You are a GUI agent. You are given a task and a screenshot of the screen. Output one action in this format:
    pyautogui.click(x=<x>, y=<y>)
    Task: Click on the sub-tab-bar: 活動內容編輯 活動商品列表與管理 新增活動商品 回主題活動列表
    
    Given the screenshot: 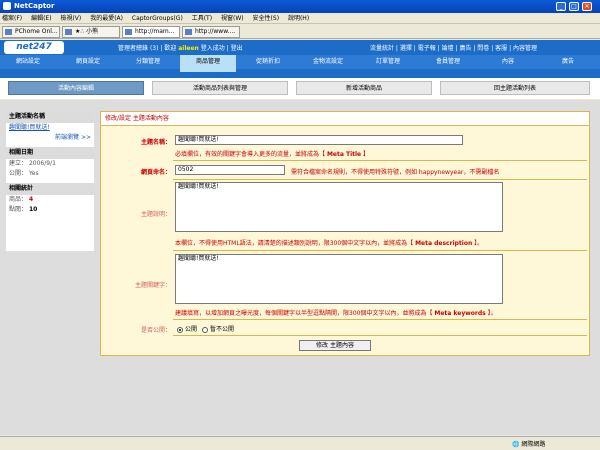 What is the action you would take?
    pyautogui.click(x=300, y=88)
    